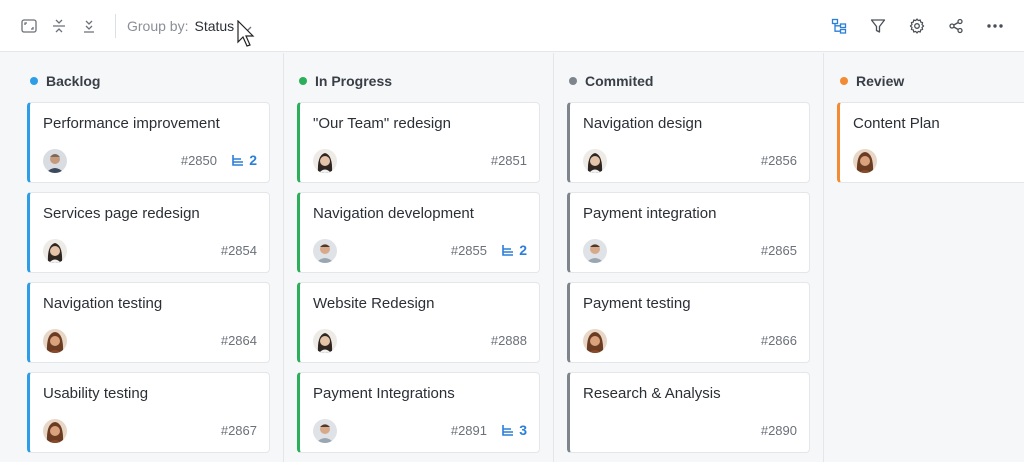 Image resolution: width=1024 pixels, height=462 pixels. I want to click on card-title: Content Plan, so click(896, 123).